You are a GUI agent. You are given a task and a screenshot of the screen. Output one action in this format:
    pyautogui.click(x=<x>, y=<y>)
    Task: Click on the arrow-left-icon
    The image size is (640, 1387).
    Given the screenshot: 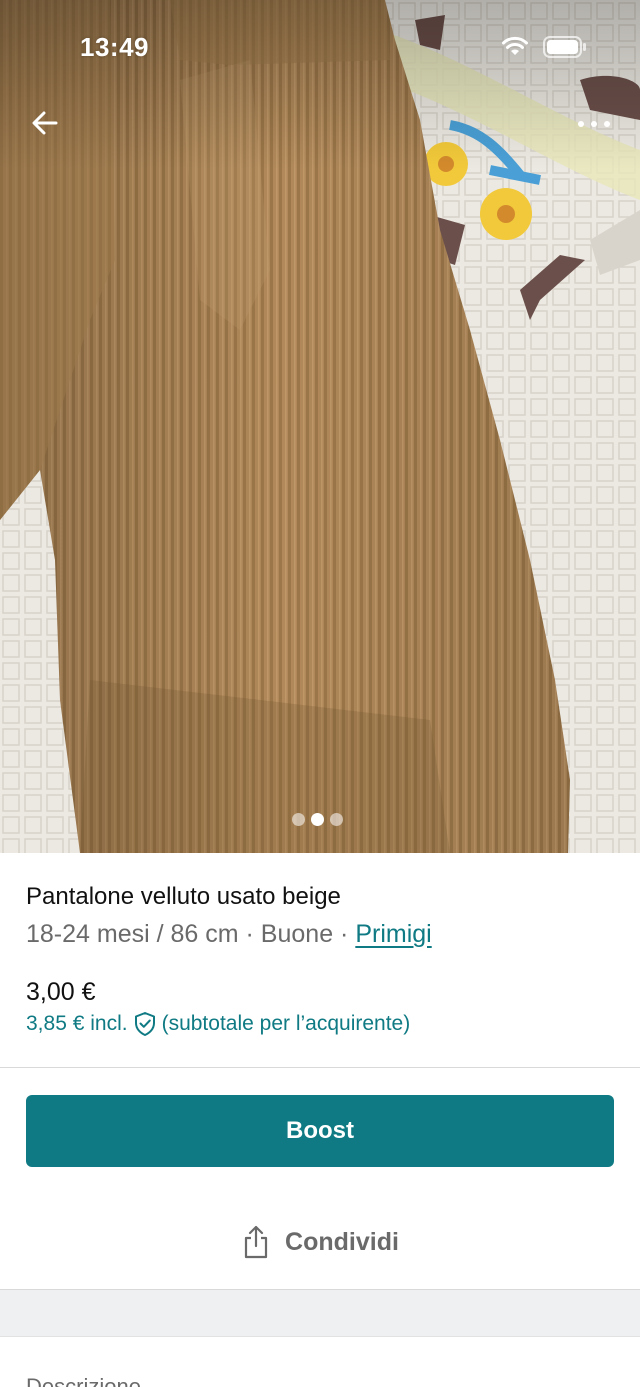 What is the action you would take?
    pyautogui.click(x=45, y=123)
    